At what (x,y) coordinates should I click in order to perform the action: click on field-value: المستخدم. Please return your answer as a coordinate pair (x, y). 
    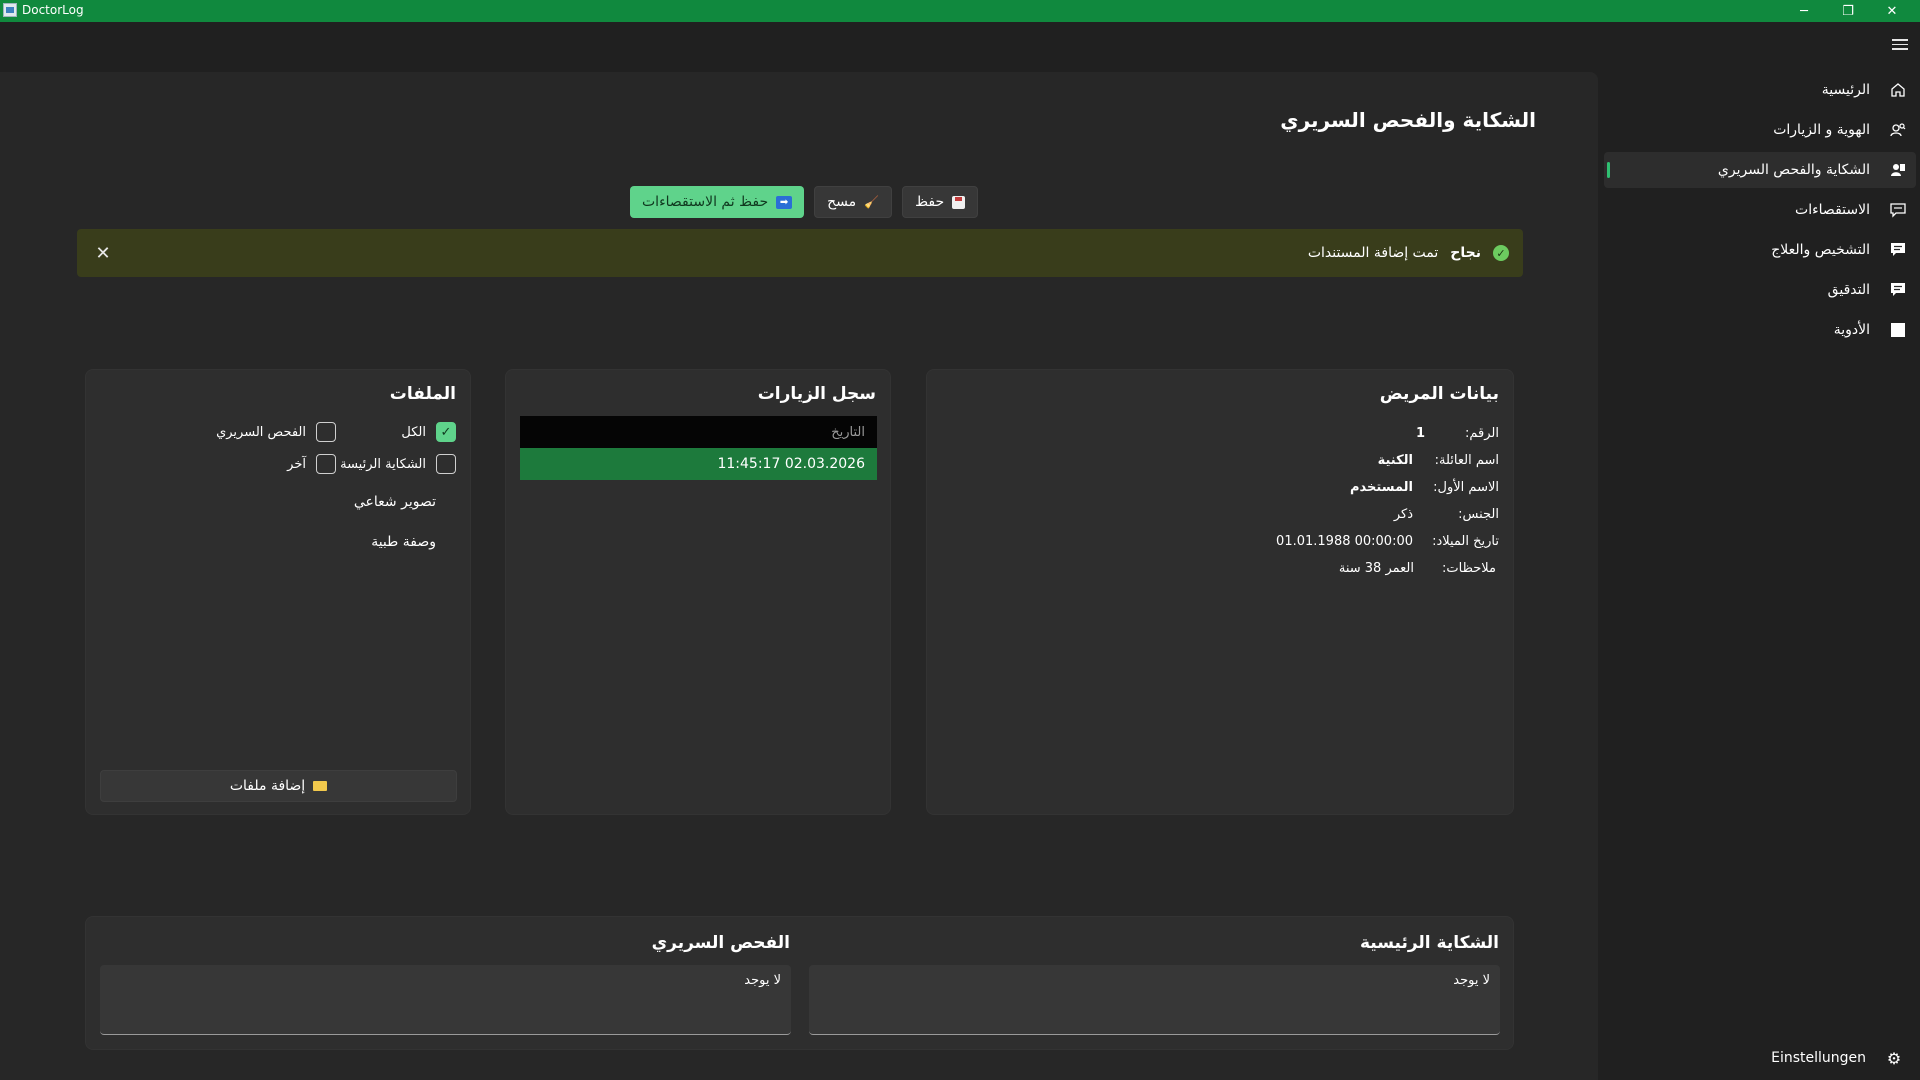
    Looking at the image, I should click on (1381, 487).